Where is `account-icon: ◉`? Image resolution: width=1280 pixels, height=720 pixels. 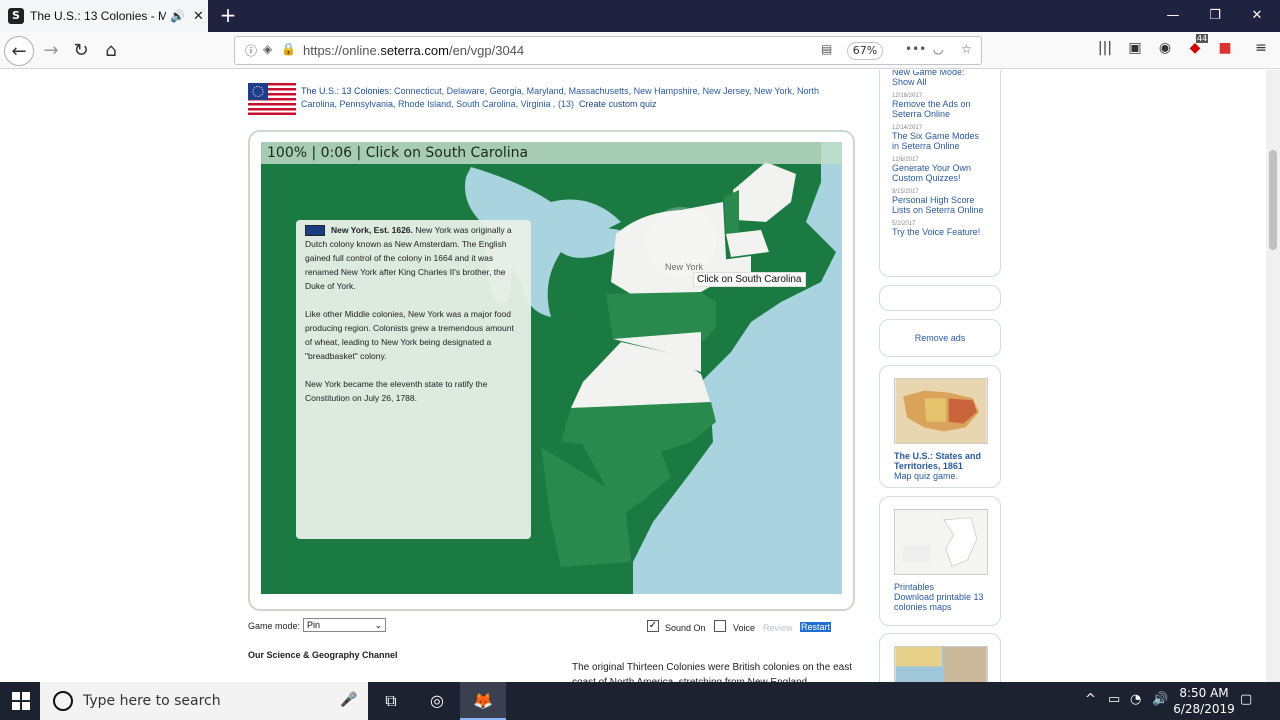 account-icon: ◉ is located at coordinates (1165, 48).